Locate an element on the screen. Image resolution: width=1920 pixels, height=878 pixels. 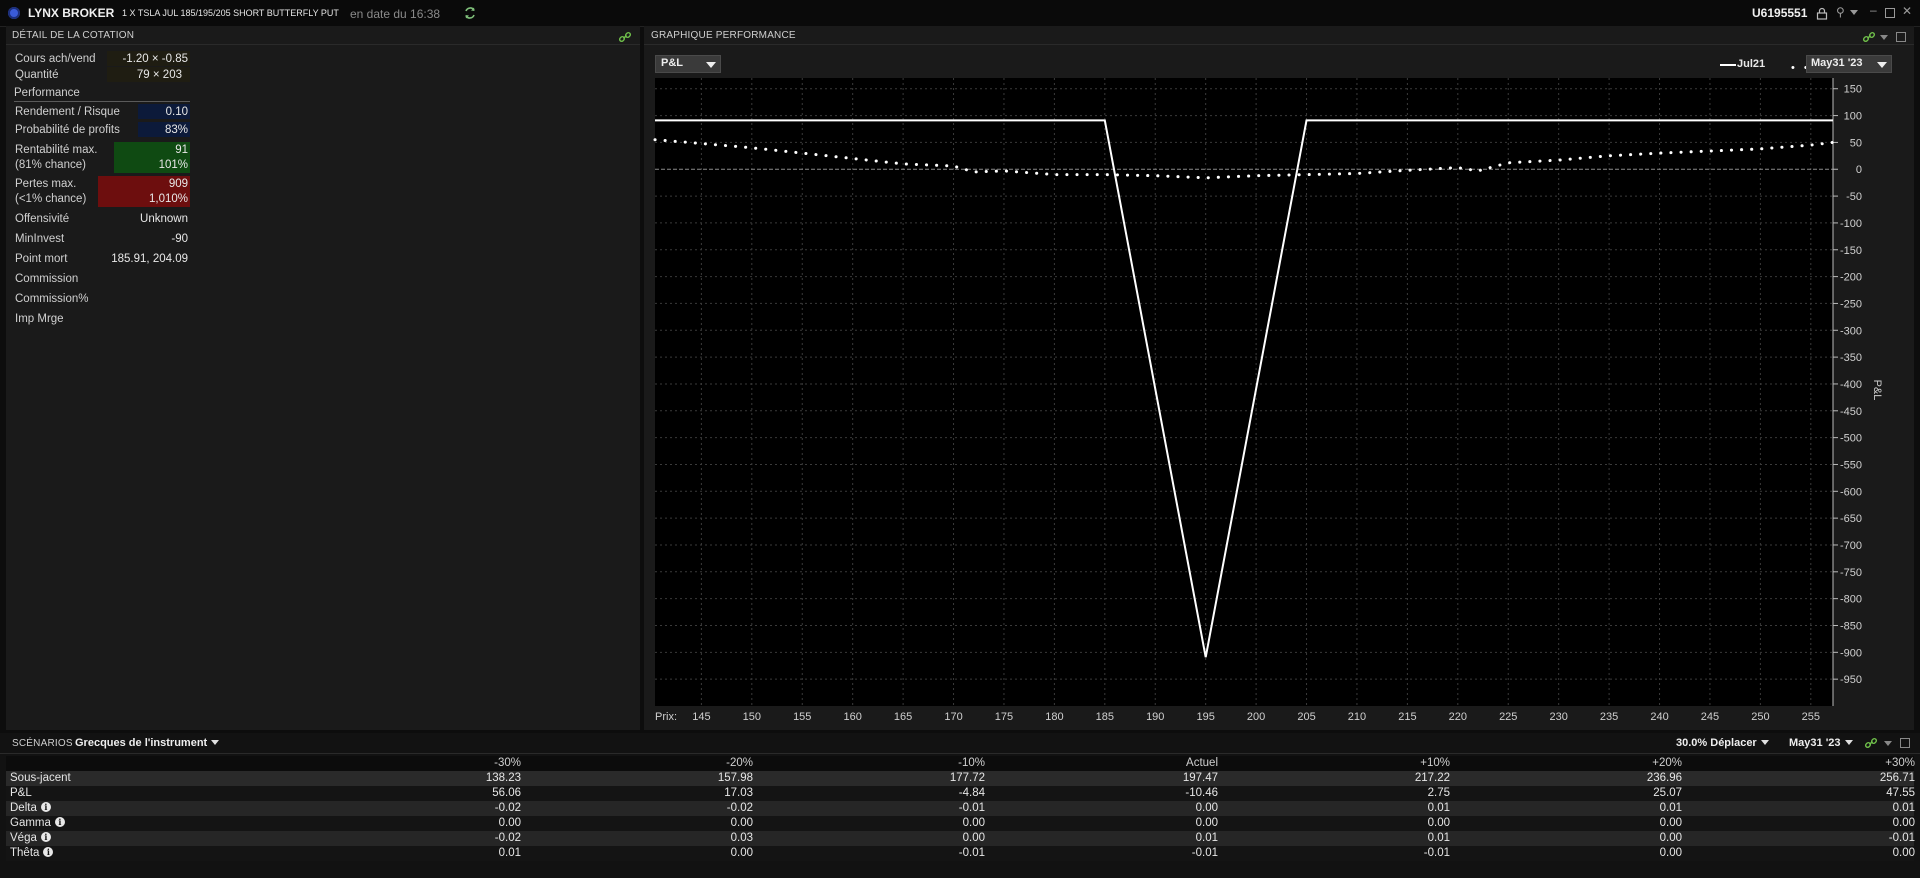
column-header: -30% is located at coordinates (507, 763).